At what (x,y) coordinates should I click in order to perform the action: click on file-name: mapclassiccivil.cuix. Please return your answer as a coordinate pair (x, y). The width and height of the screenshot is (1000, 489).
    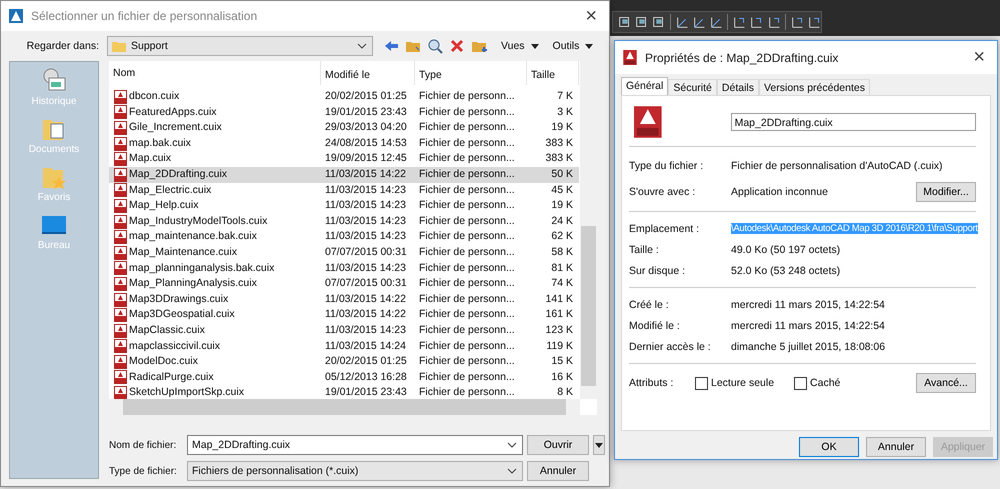
    Looking at the image, I should click on (174, 346).